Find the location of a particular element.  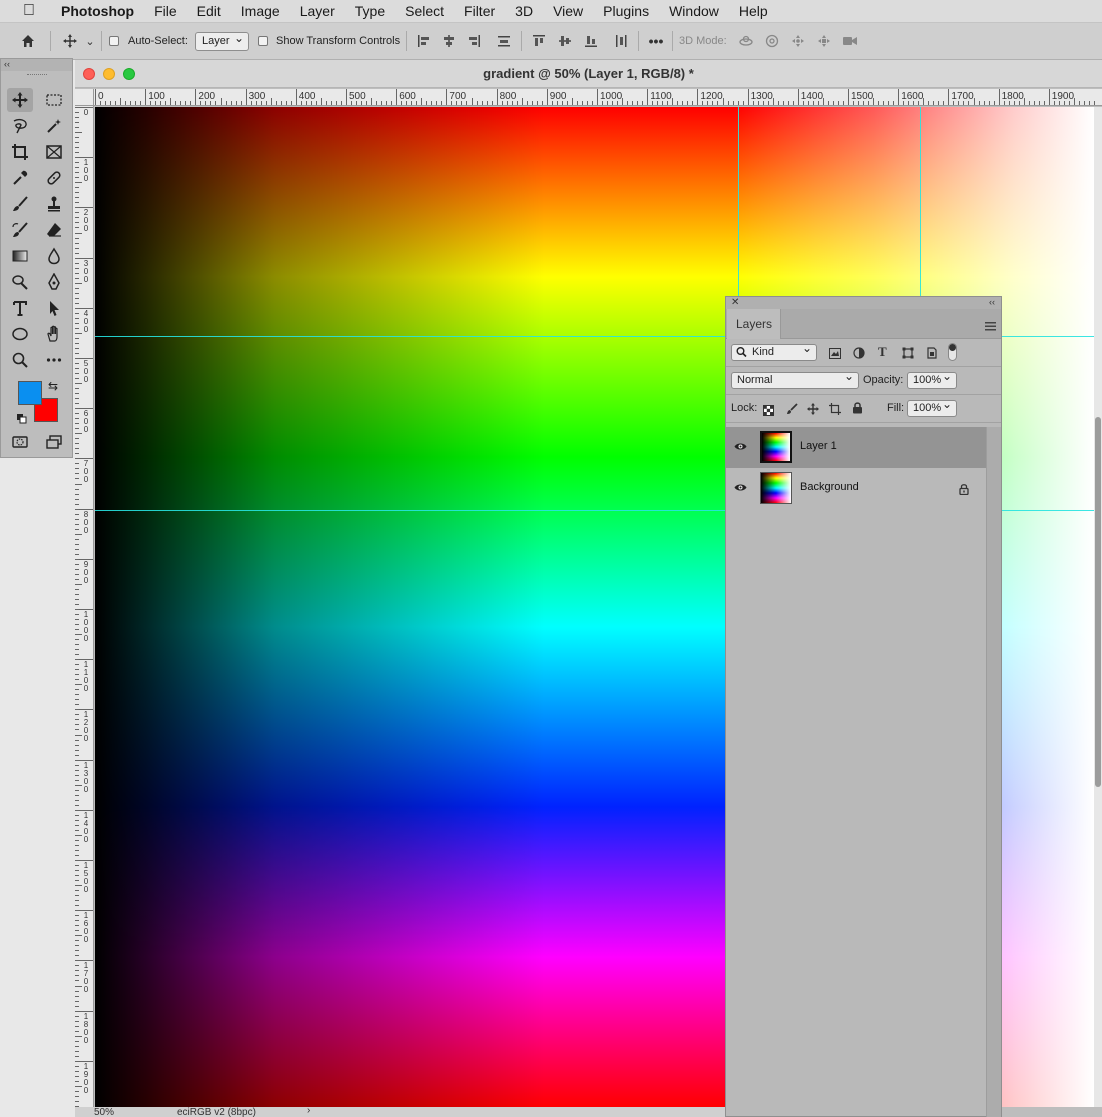

more-options-icon: ••• is located at coordinates (656, 41).